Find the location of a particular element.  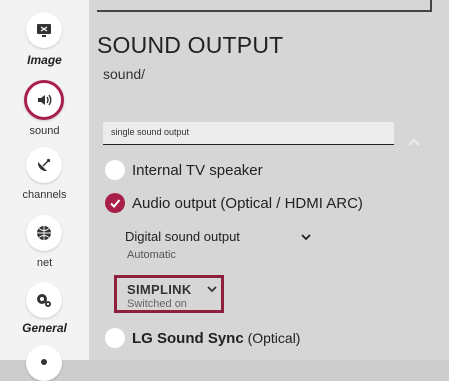

breadcrumb: sound/ is located at coordinates (124, 74).